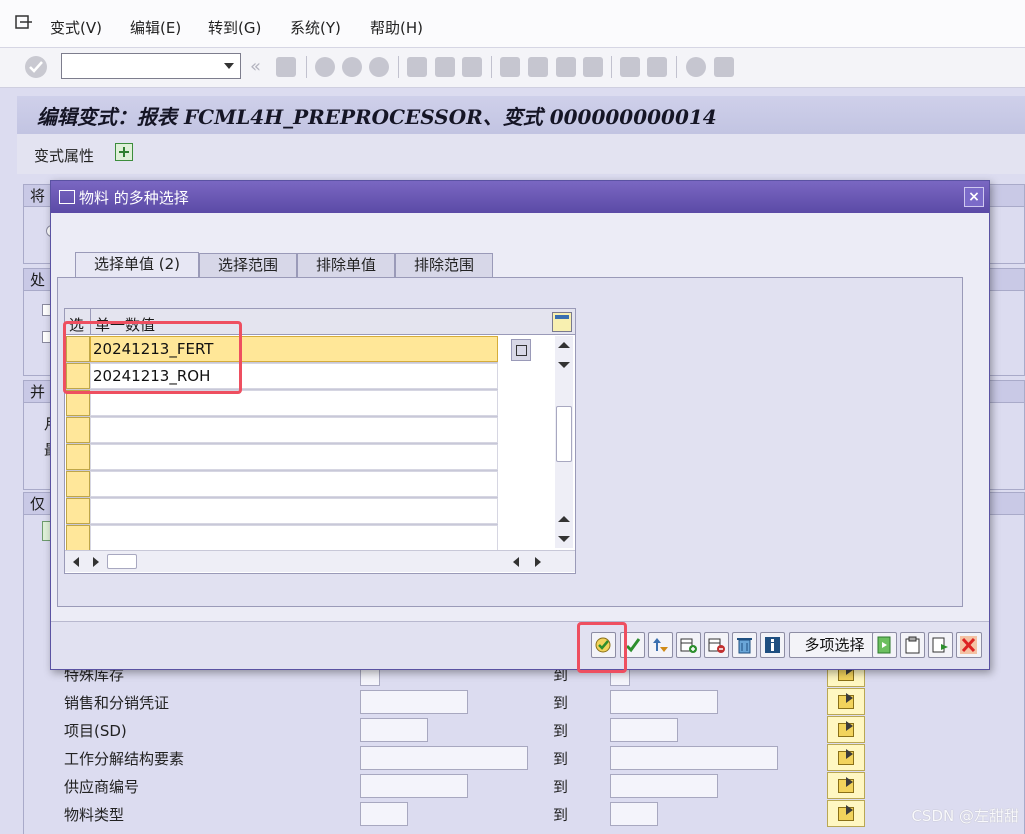 Image resolution: width=1025 pixels, height=834 pixels. Describe the element at coordinates (95, 731) in the screenshot. I see `field-label: 项目(SD)` at that location.